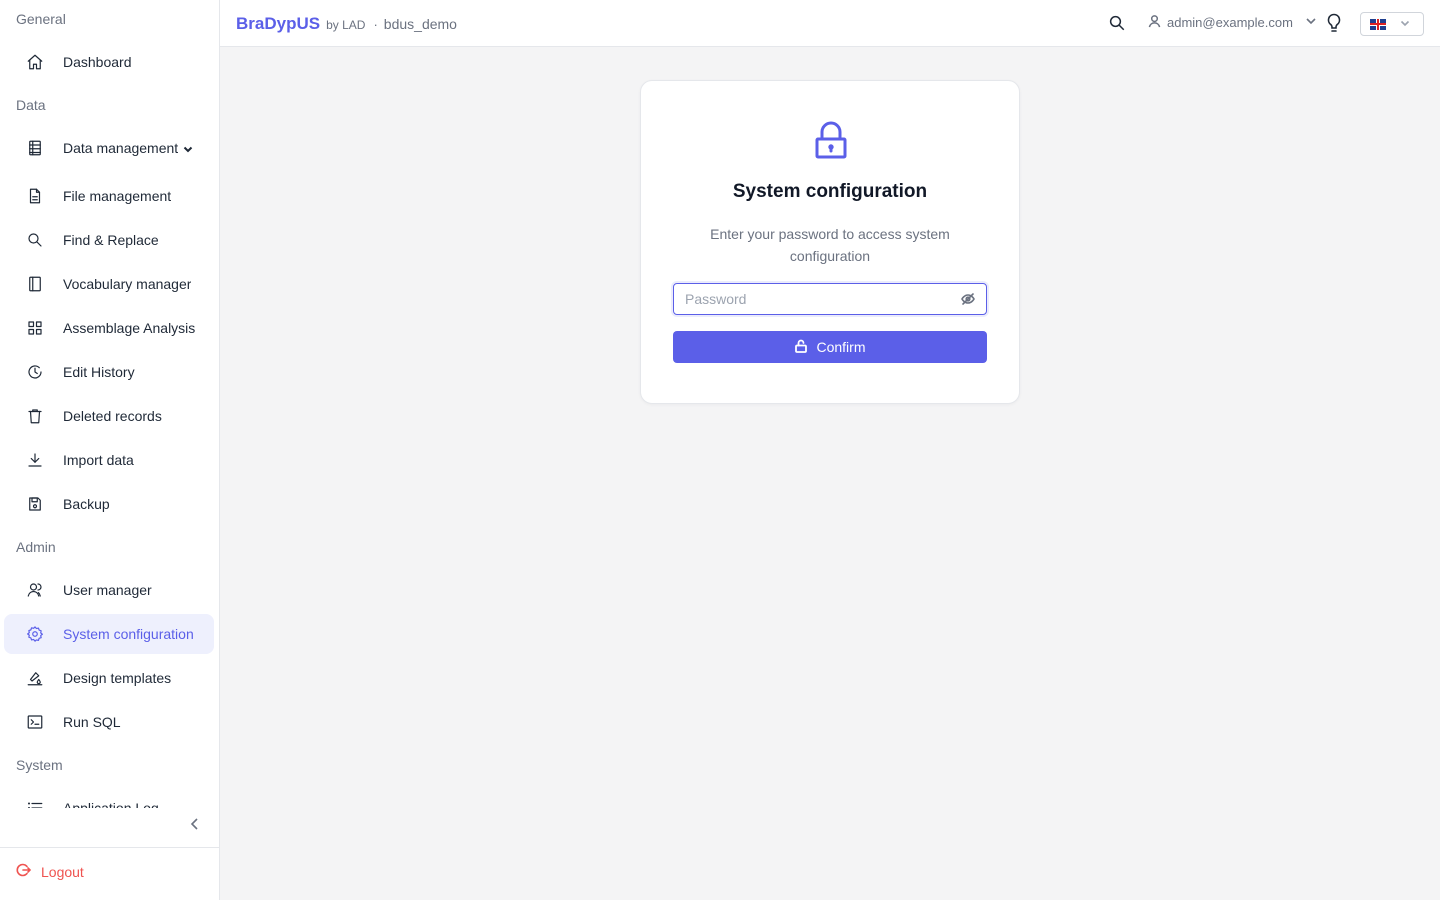 The height and width of the screenshot is (900, 1440). What do you see at coordinates (117, 678) in the screenshot?
I see `sidebar-item-label: Design templates` at bounding box center [117, 678].